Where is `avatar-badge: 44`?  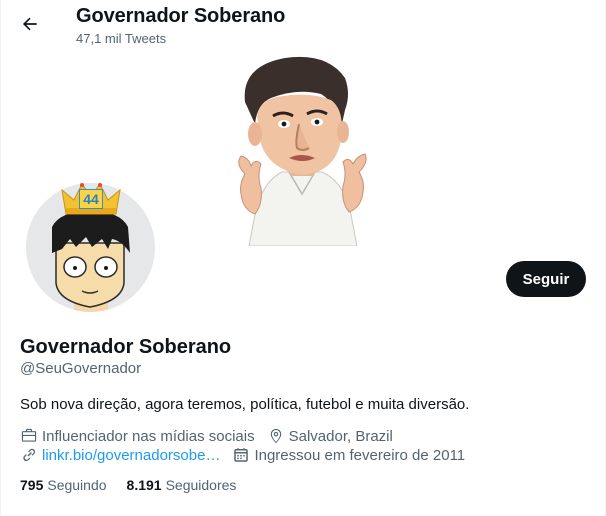 avatar-badge: 44 is located at coordinates (91, 199).